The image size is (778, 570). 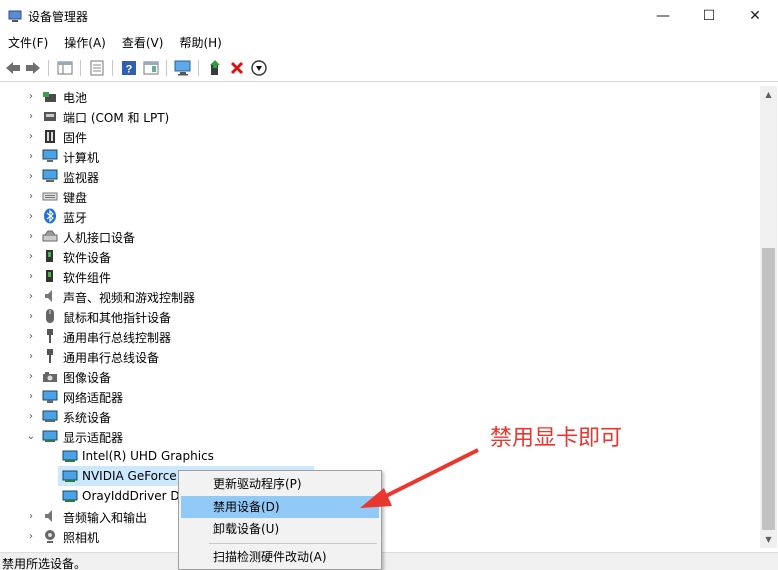 What do you see at coordinates (380, 96) in the screenshot?
I see `tree-node-battery: › 电池` at bounding box center [380, 96].